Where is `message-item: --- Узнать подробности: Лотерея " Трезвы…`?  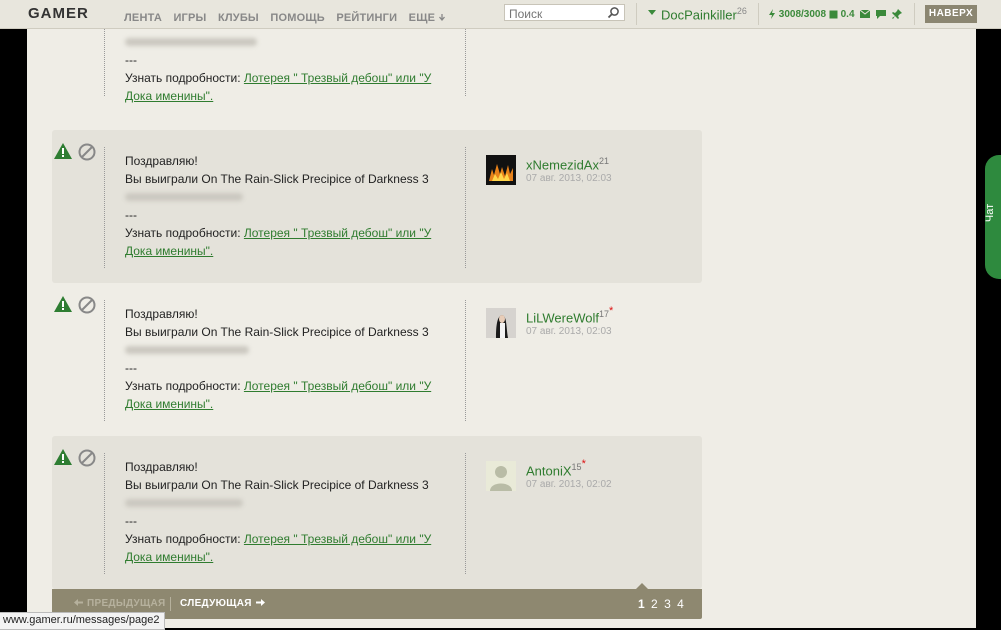
message-item: --- Узнать подробности: Лотерея " Трезвы… is located at coordinates (377, 62).